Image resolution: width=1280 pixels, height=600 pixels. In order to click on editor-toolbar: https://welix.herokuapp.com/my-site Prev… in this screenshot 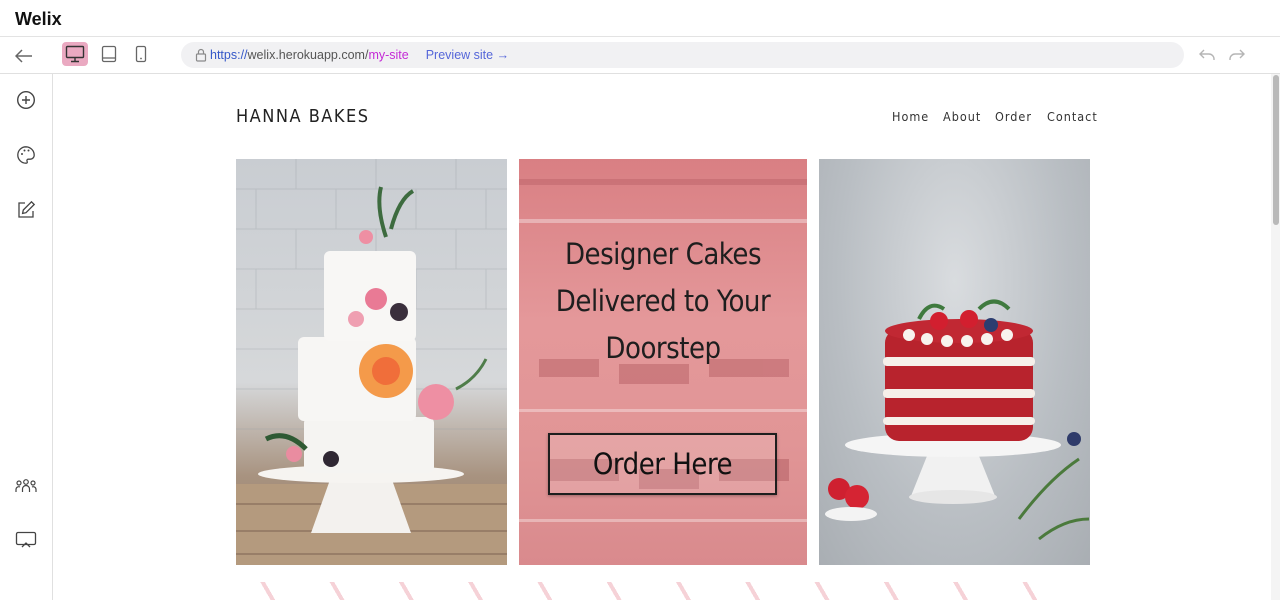, I will do `click(640, 55)`.